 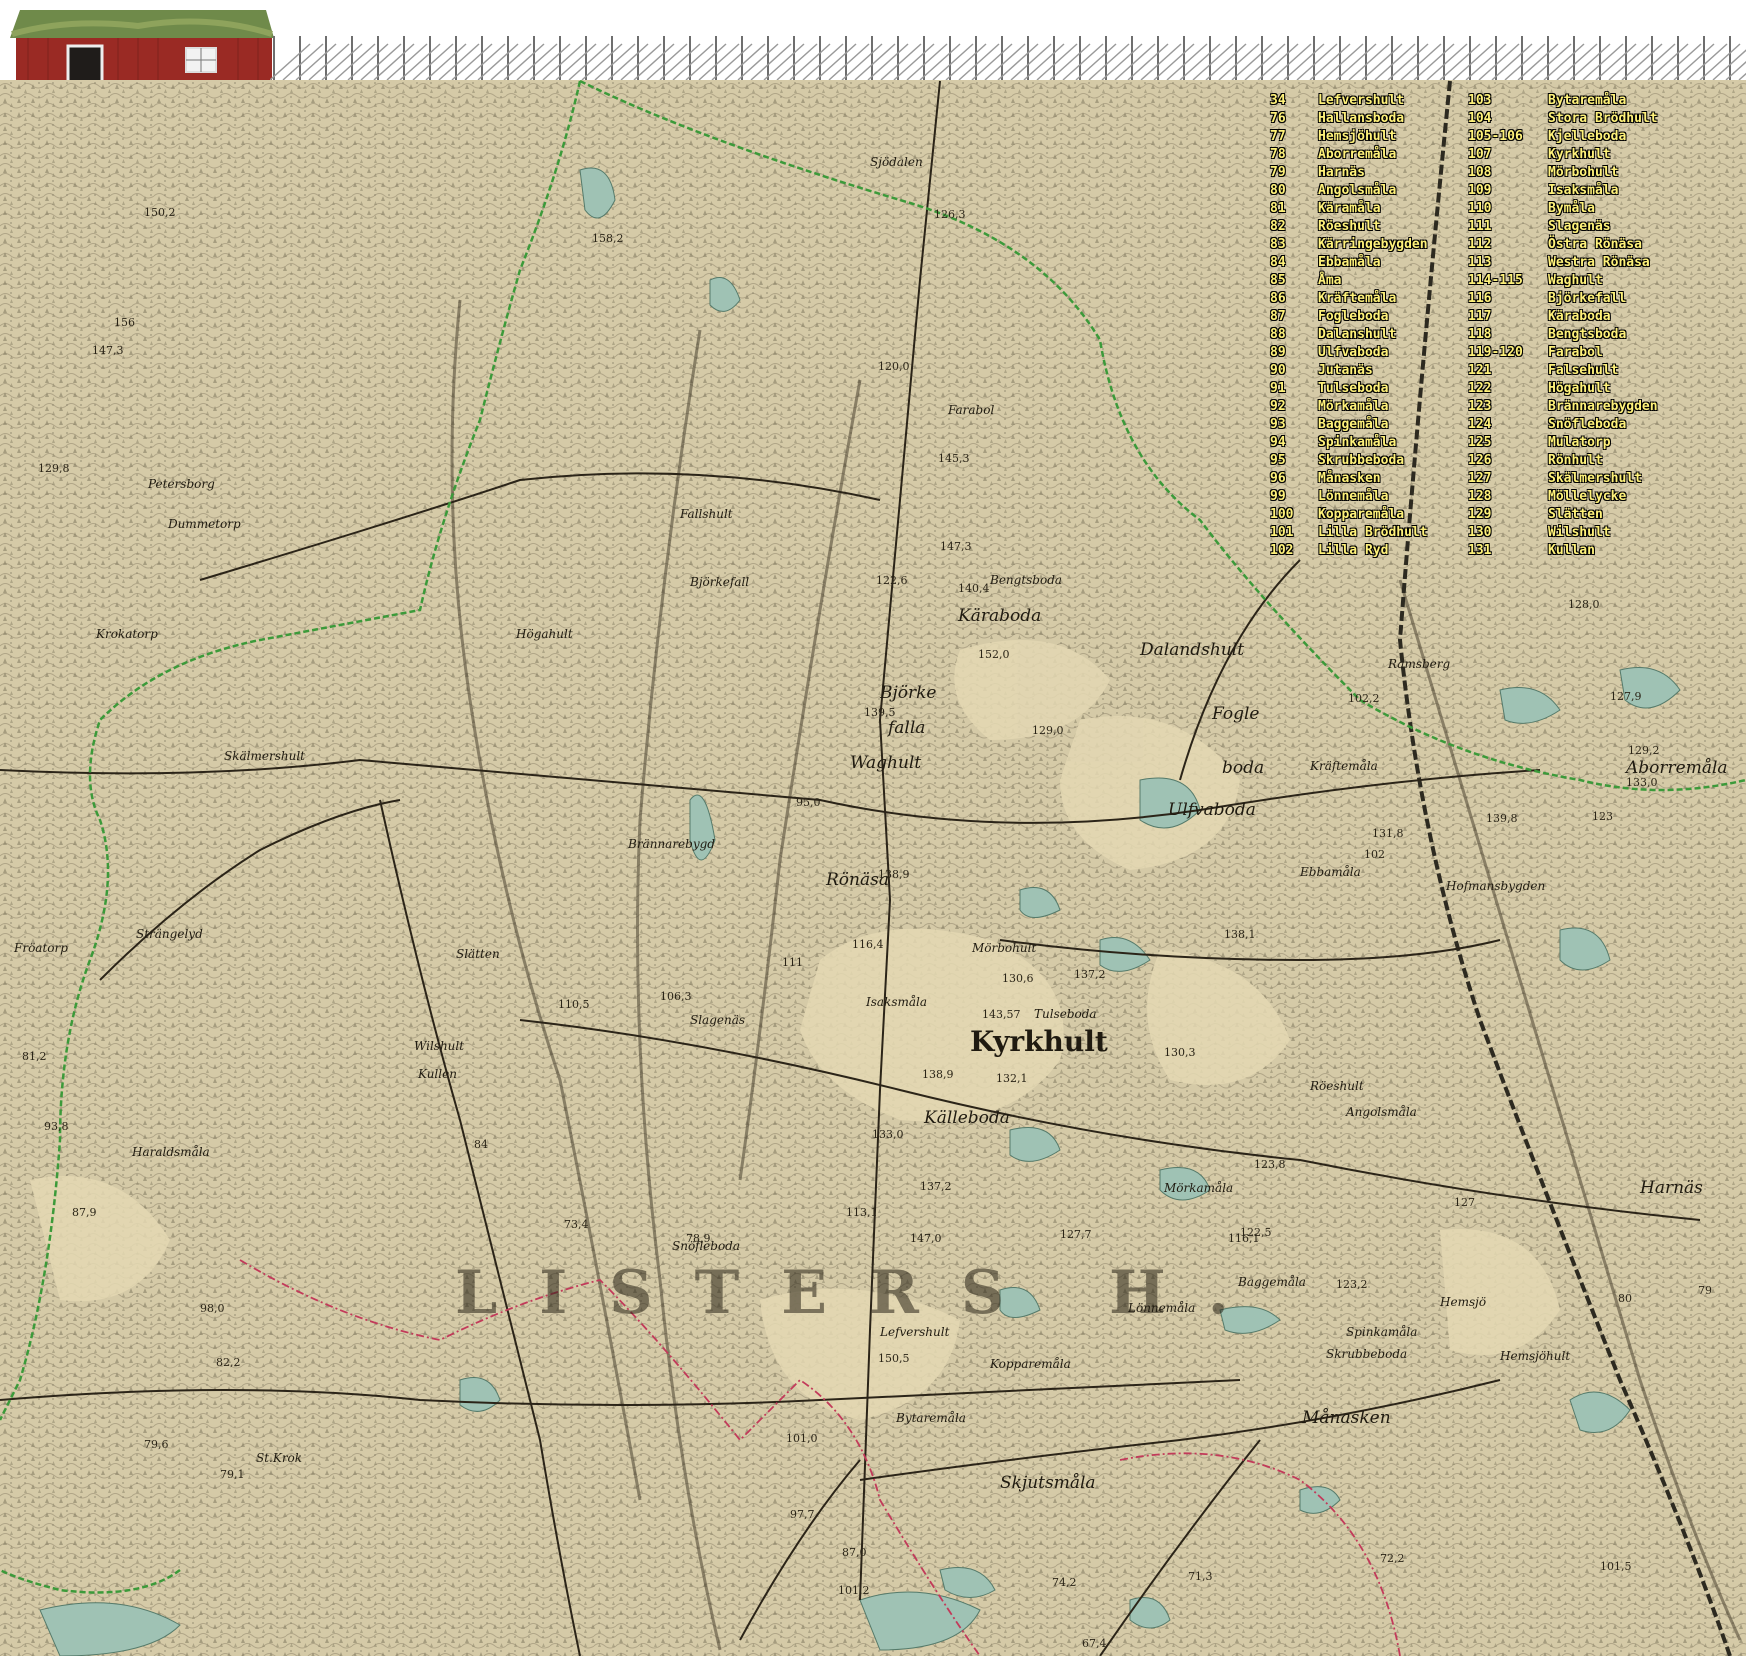 What do you see at coordinates (907, 728) in the screenshot?
I see `place-falla: falla` at bounding box center [907, 728].